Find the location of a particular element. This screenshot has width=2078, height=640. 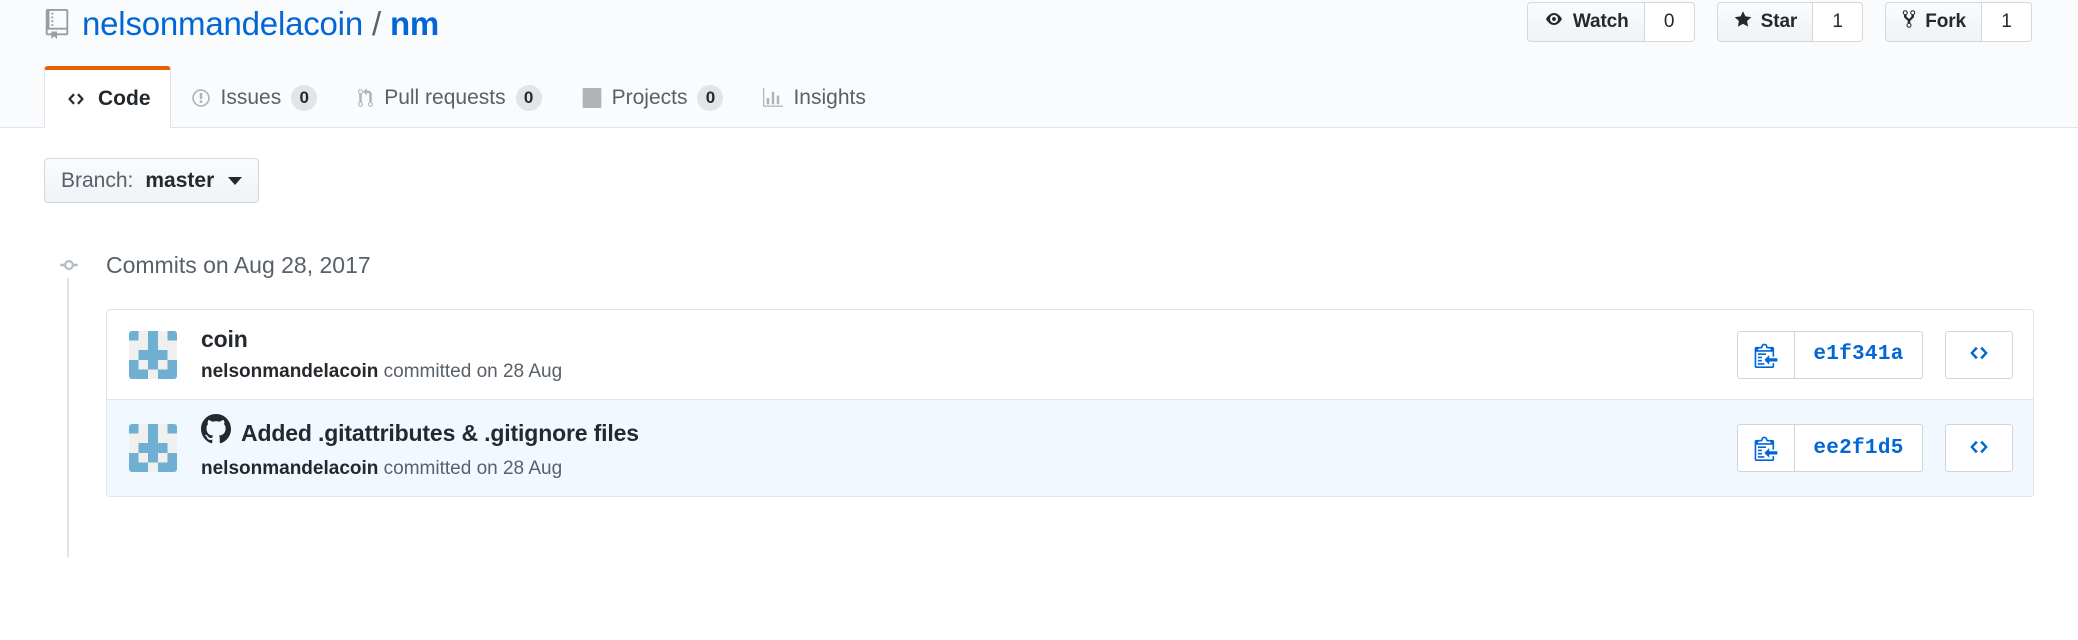

star-button: Star is located at coordinates (1765, 22).